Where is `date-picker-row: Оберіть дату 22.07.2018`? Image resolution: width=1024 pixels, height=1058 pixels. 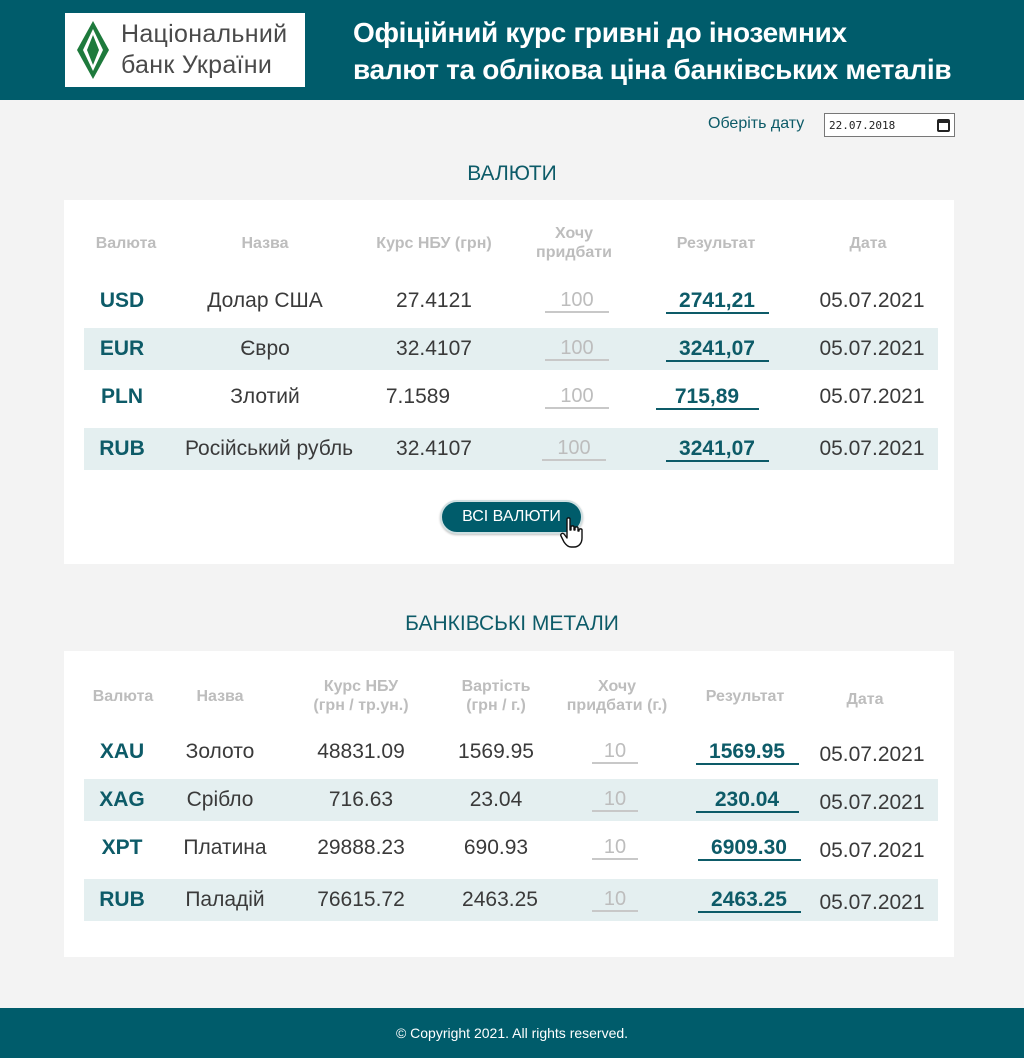 date-picker-row: Оберіть дату 22.07.2018 is located at coordinates (512, 126).